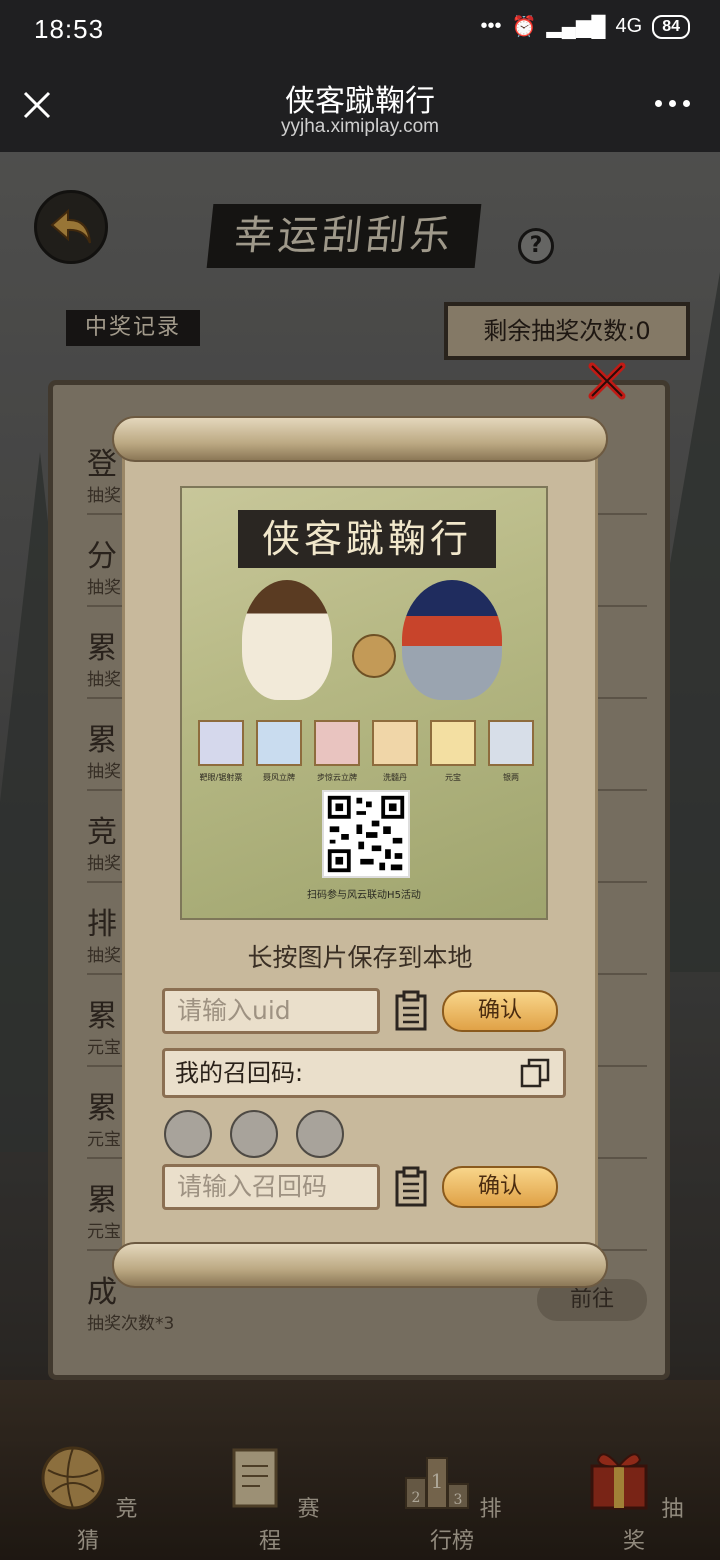 Image resolution: width=720 pixels, height=1560 pixels. Describe the element at coordinates (395, 743) in the screenshot. I see `pill-icon` at that location.